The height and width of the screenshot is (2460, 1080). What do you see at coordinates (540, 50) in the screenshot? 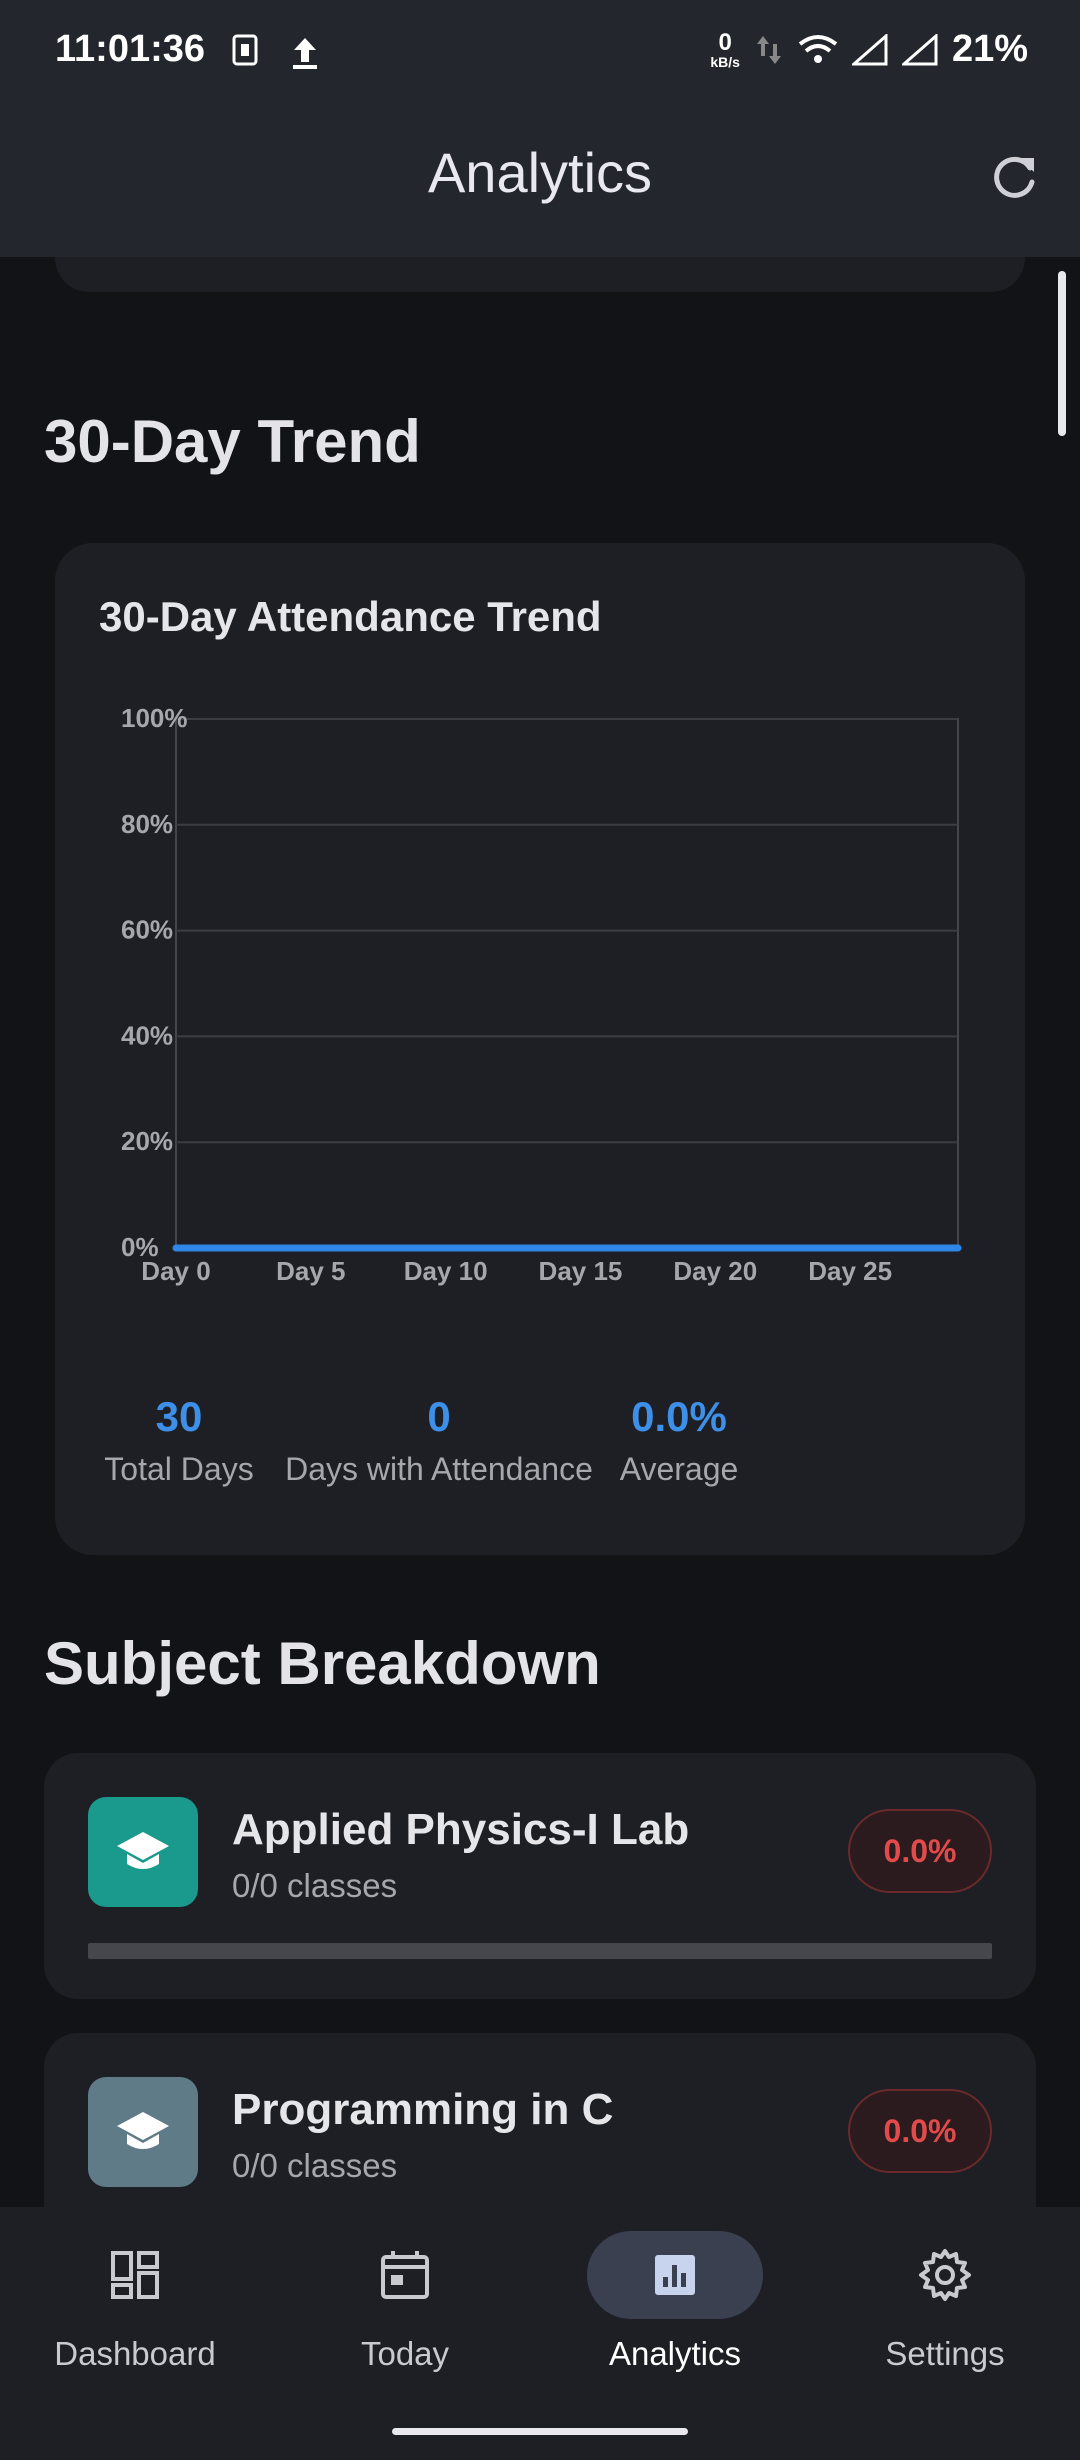
I see `status-bar: 11:01:36 0 kB/s 21%` at bounding box center [540, 50].